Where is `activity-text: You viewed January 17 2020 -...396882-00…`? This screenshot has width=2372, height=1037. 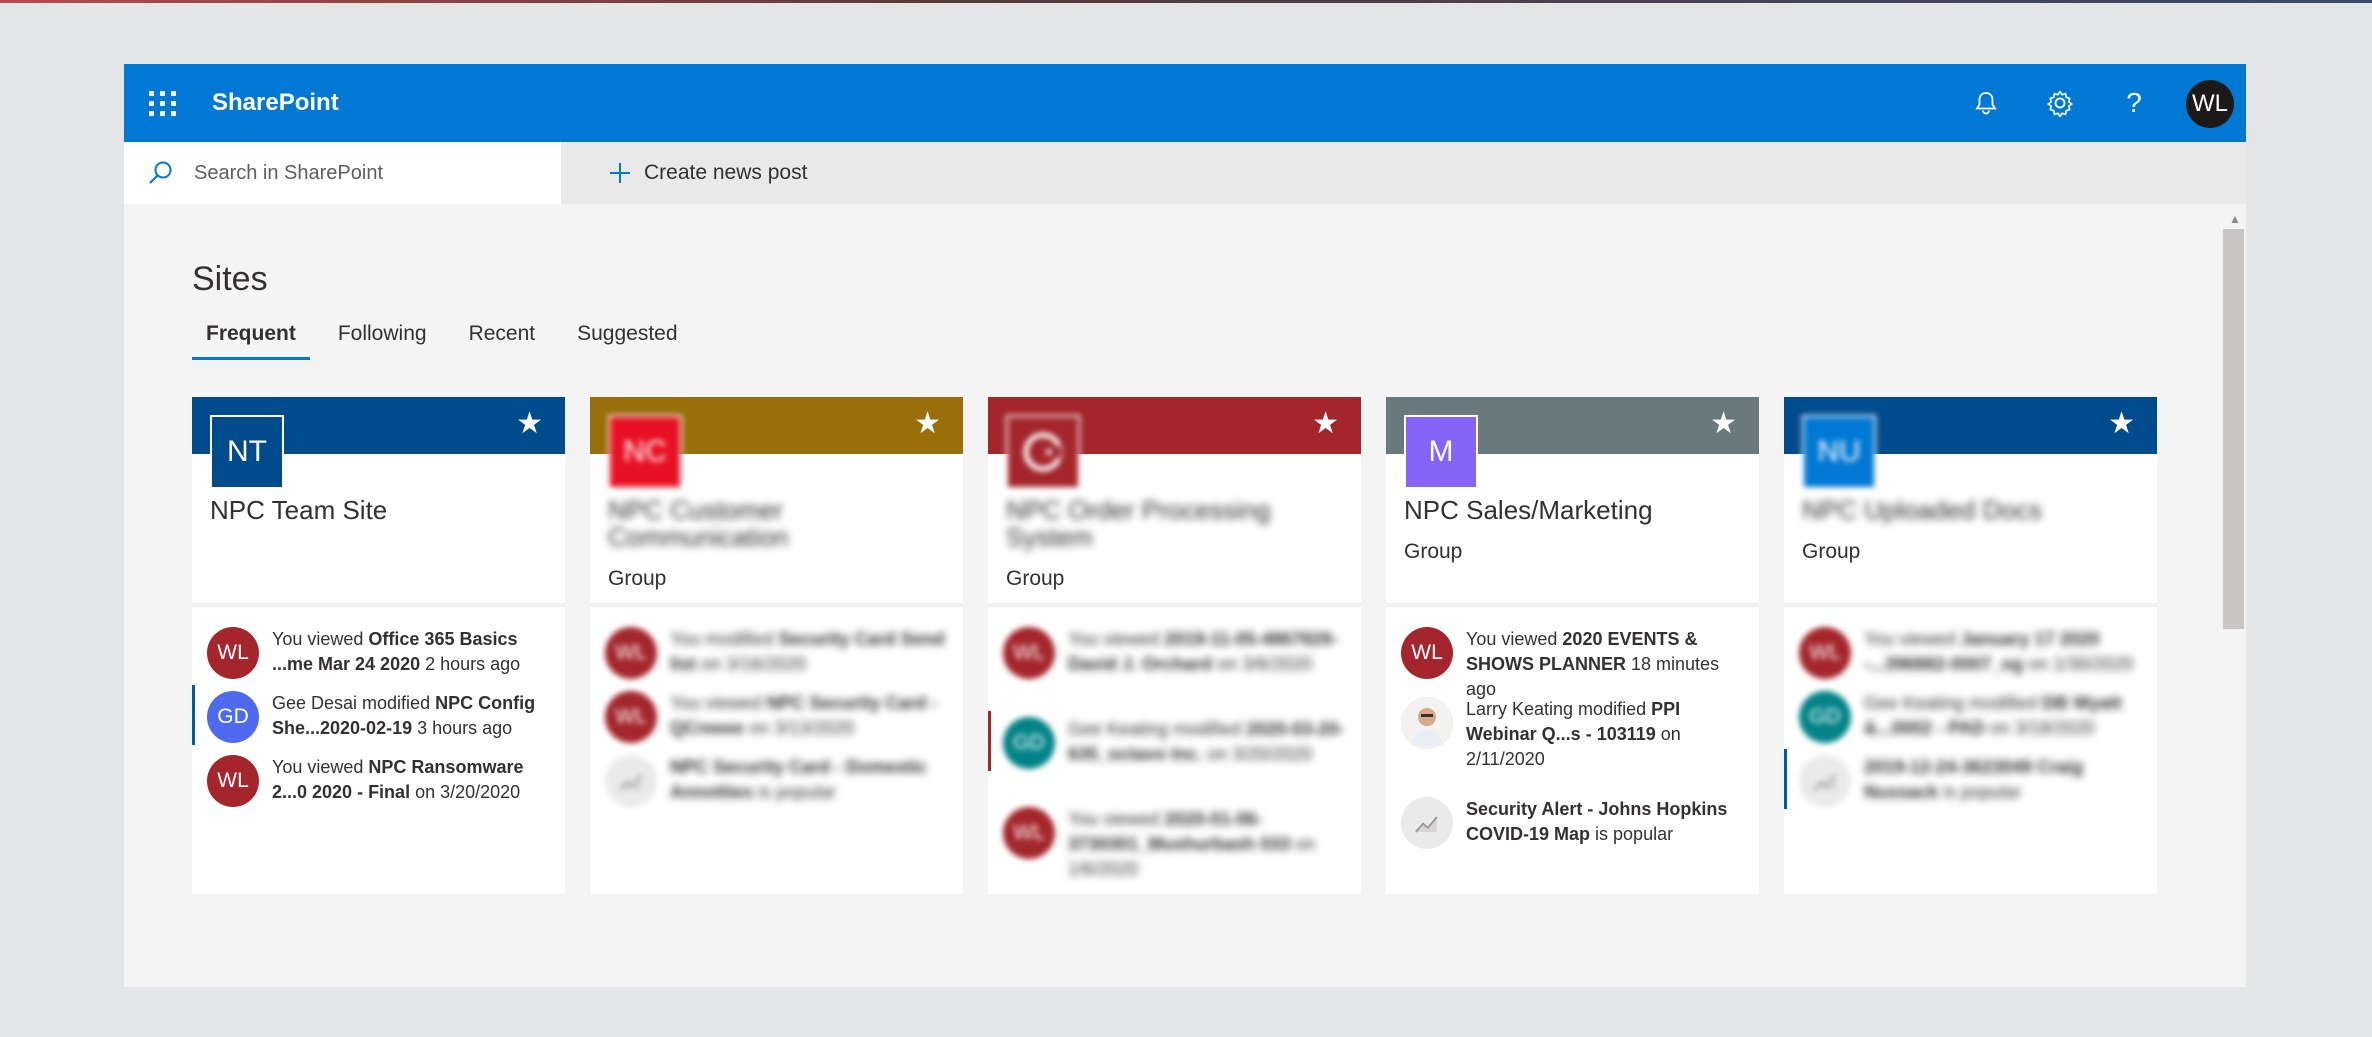 activity-text: You viewed January 17 2020 -...396882-00… is located at coordinates (2004, 652).